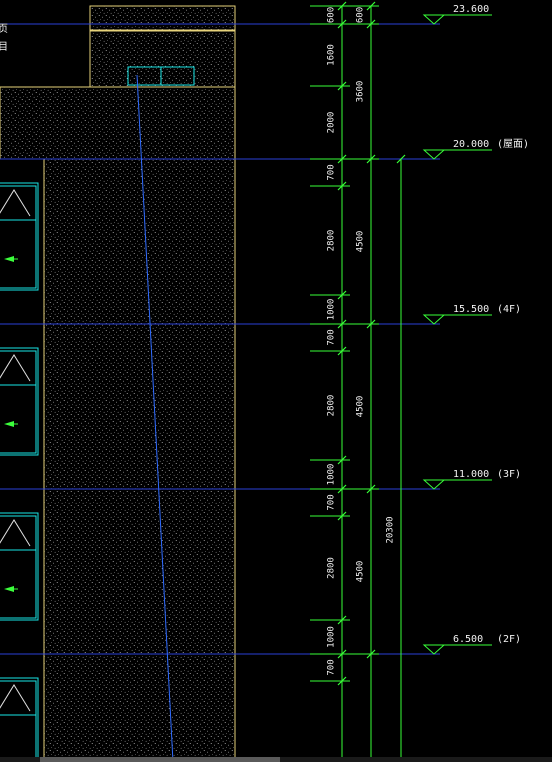  What do you see at coordinates (361, 92) in the screenshot?
I see `dimension-label: 3600` at bounding box center [361, 92].